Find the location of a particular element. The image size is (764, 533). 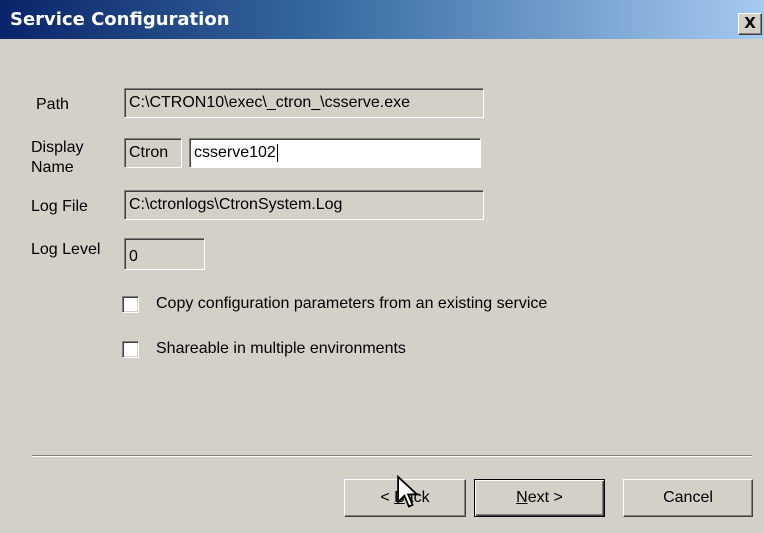

cancel-label: Cancel is located at coordinates (688, 497).